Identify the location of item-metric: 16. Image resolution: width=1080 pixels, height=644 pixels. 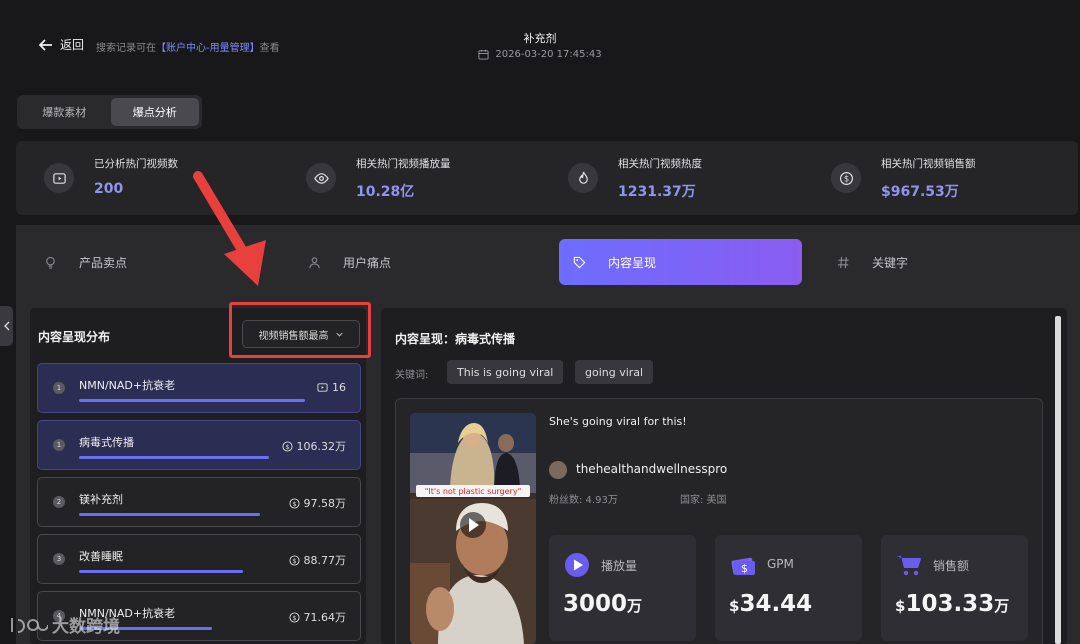
(331, 387).